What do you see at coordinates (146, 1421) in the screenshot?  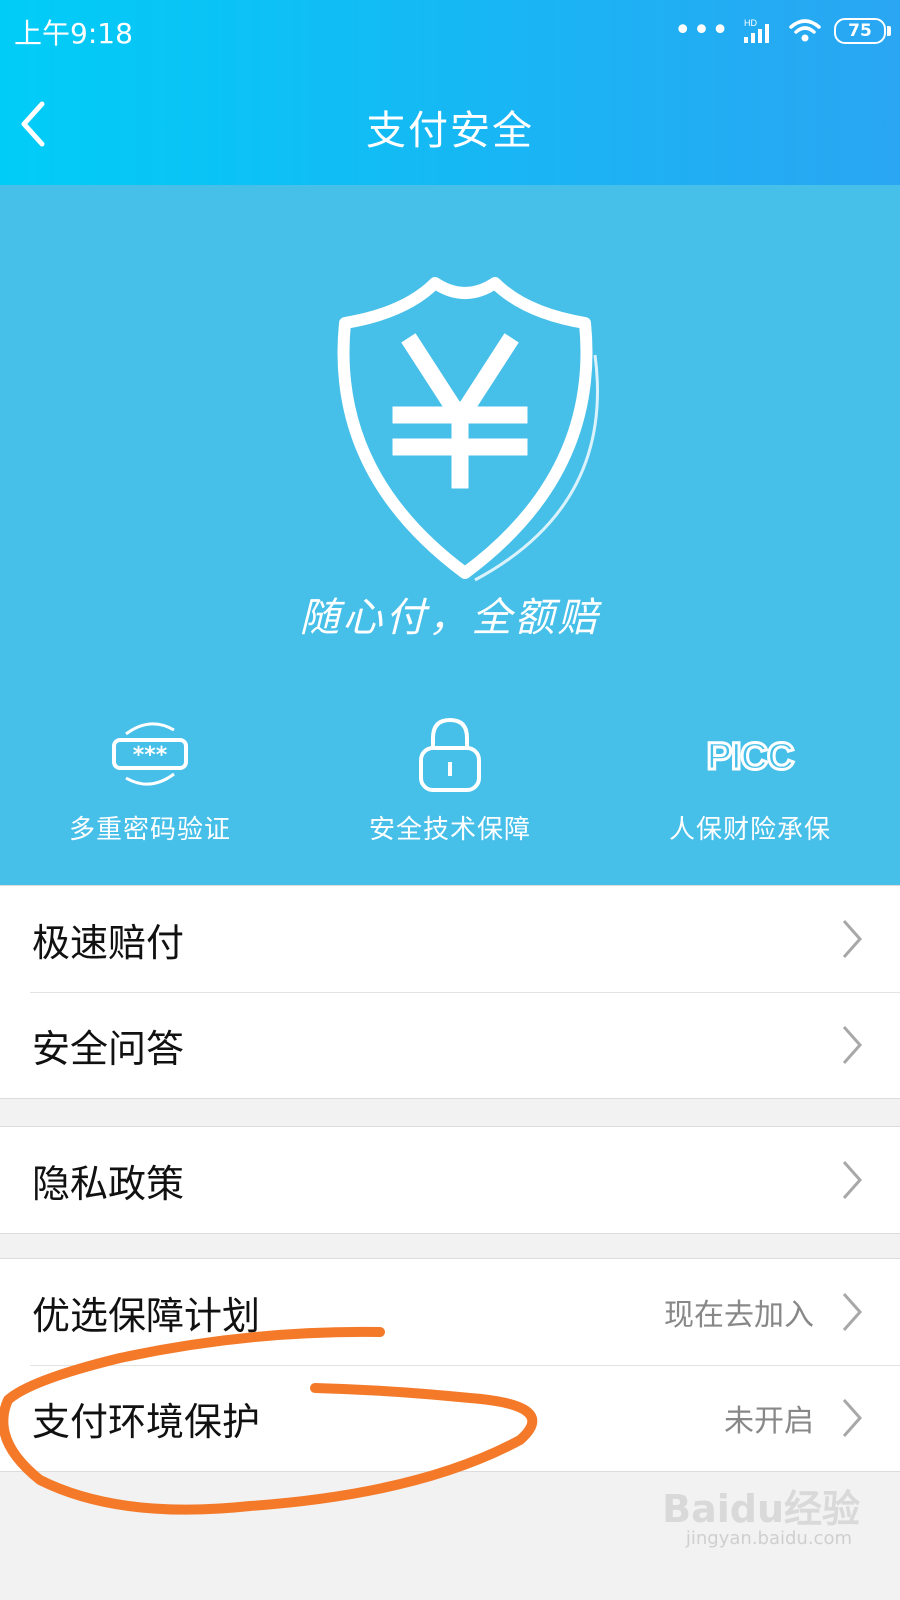 I see `list-item-label: 支付环境保护` at bounding box center [146, 1421].